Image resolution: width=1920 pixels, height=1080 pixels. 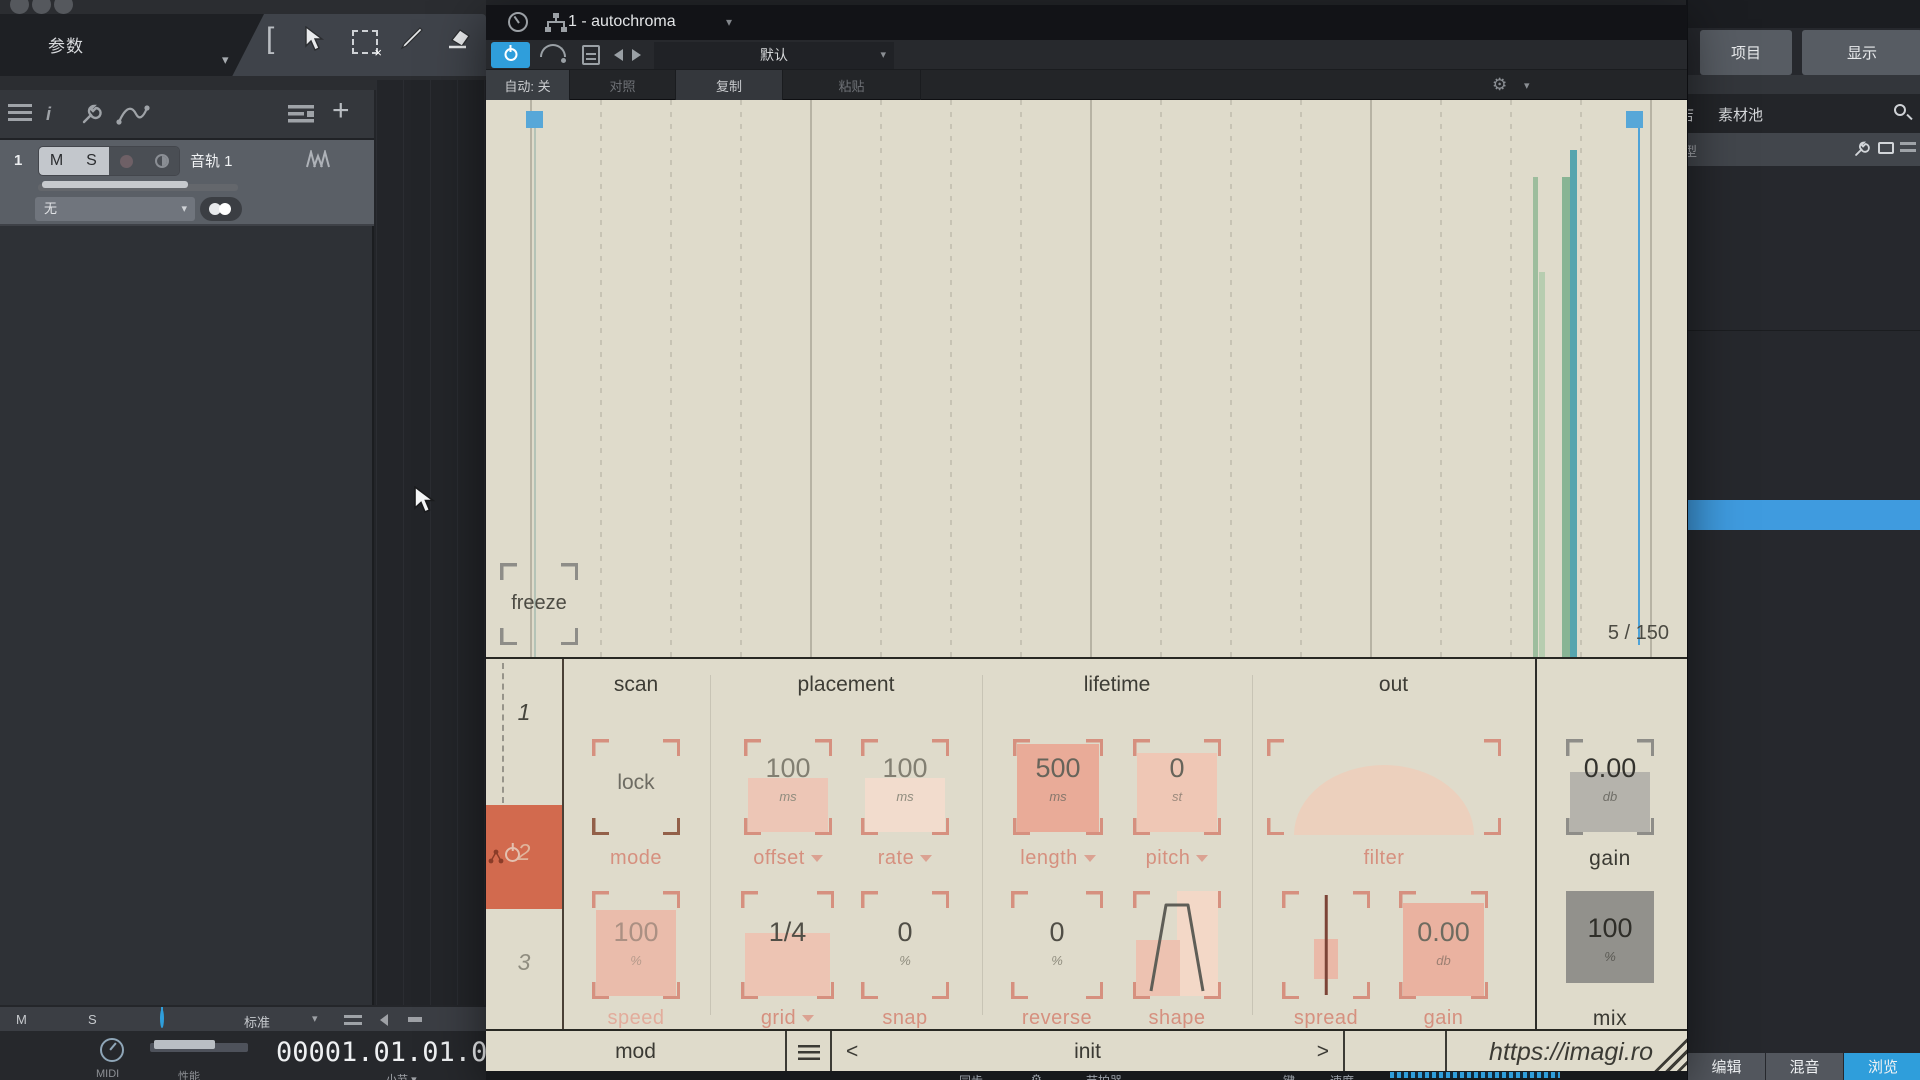 I want to click on edit-view-button: 编辑, so click(x=1726, y=1066).